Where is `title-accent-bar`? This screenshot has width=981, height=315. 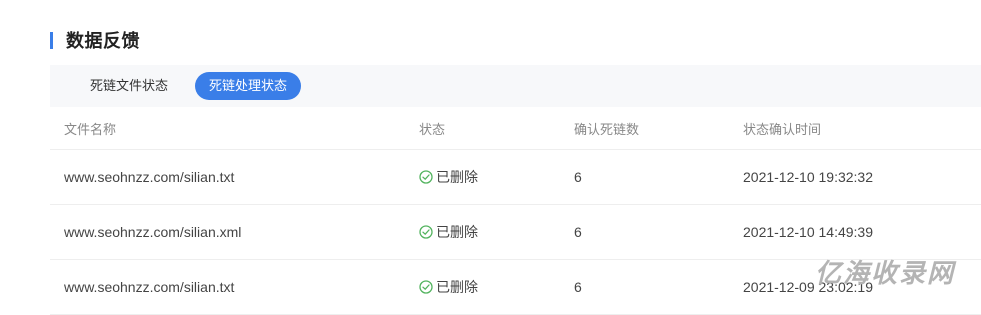
title-accent-bar is located at coordinates (51, 40).